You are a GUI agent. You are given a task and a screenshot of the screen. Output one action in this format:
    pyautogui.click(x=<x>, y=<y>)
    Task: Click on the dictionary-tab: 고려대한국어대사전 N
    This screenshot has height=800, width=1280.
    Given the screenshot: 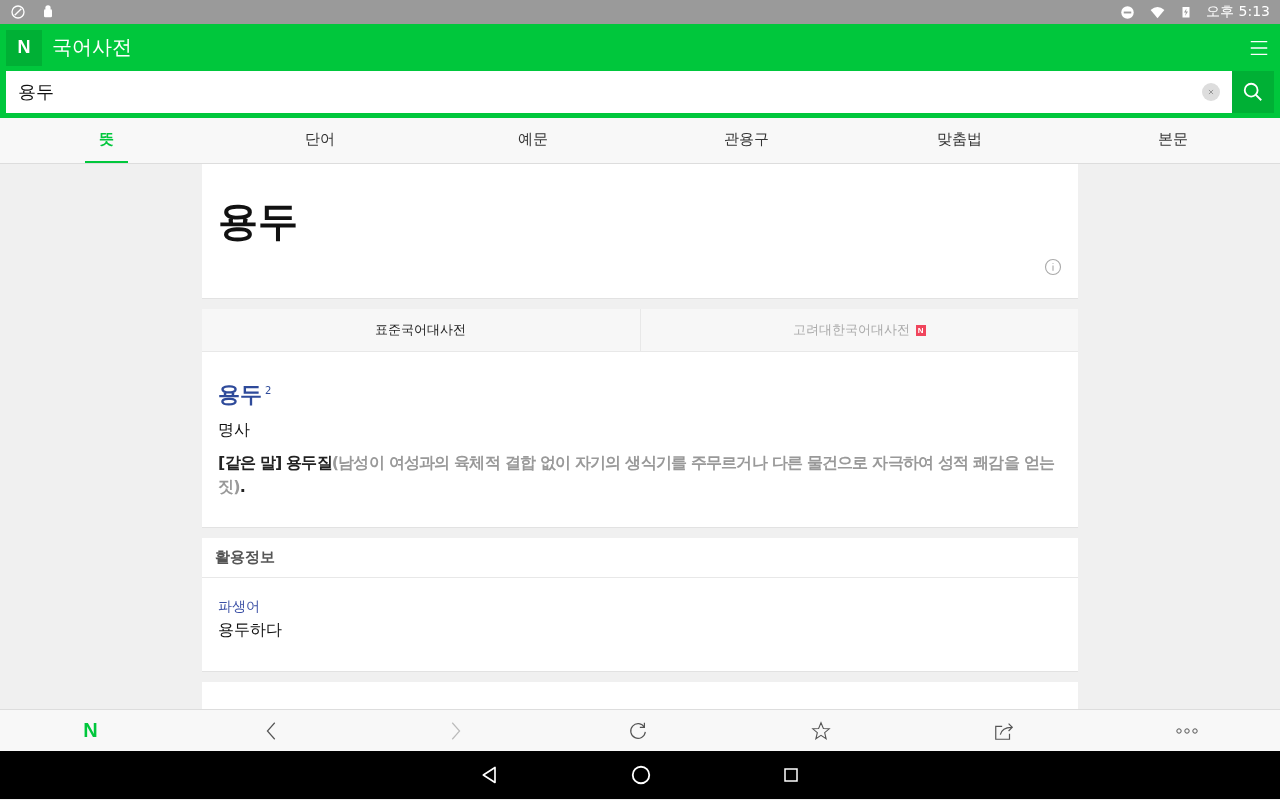 What is the action you would take?
    pyautogui.click(x=858, y=330)
    